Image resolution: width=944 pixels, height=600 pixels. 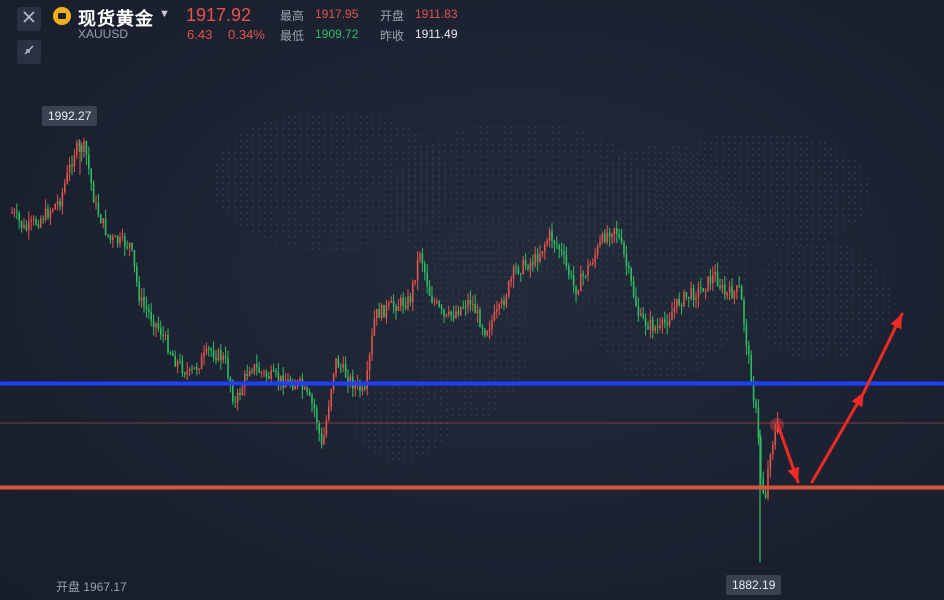 I want to click on close-button, so click(x=29, y=19).